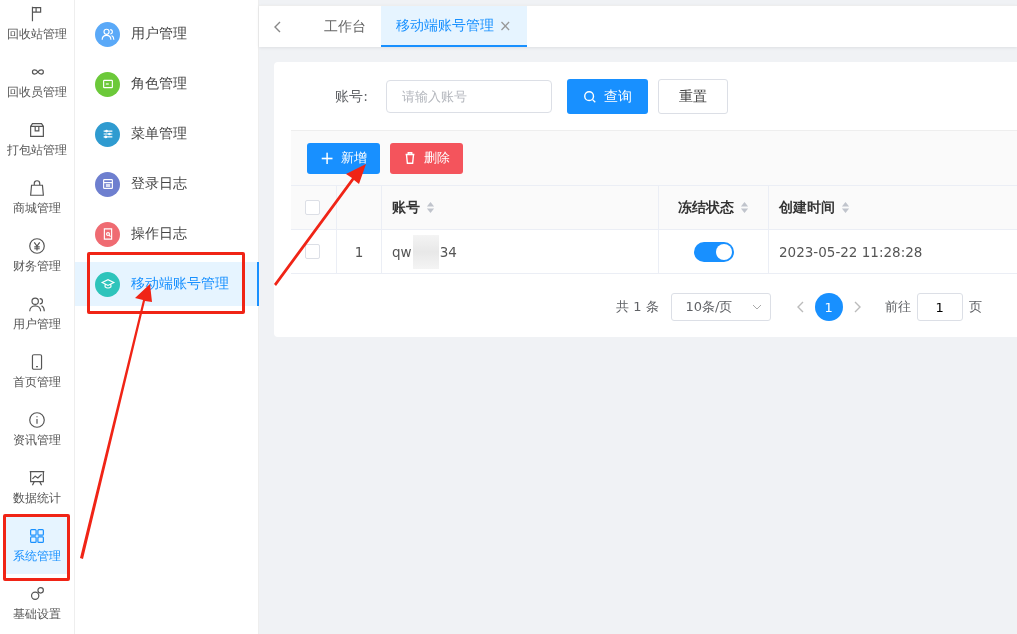  I want to click on rail-menu-item: 财务管理, so click(37, 255).